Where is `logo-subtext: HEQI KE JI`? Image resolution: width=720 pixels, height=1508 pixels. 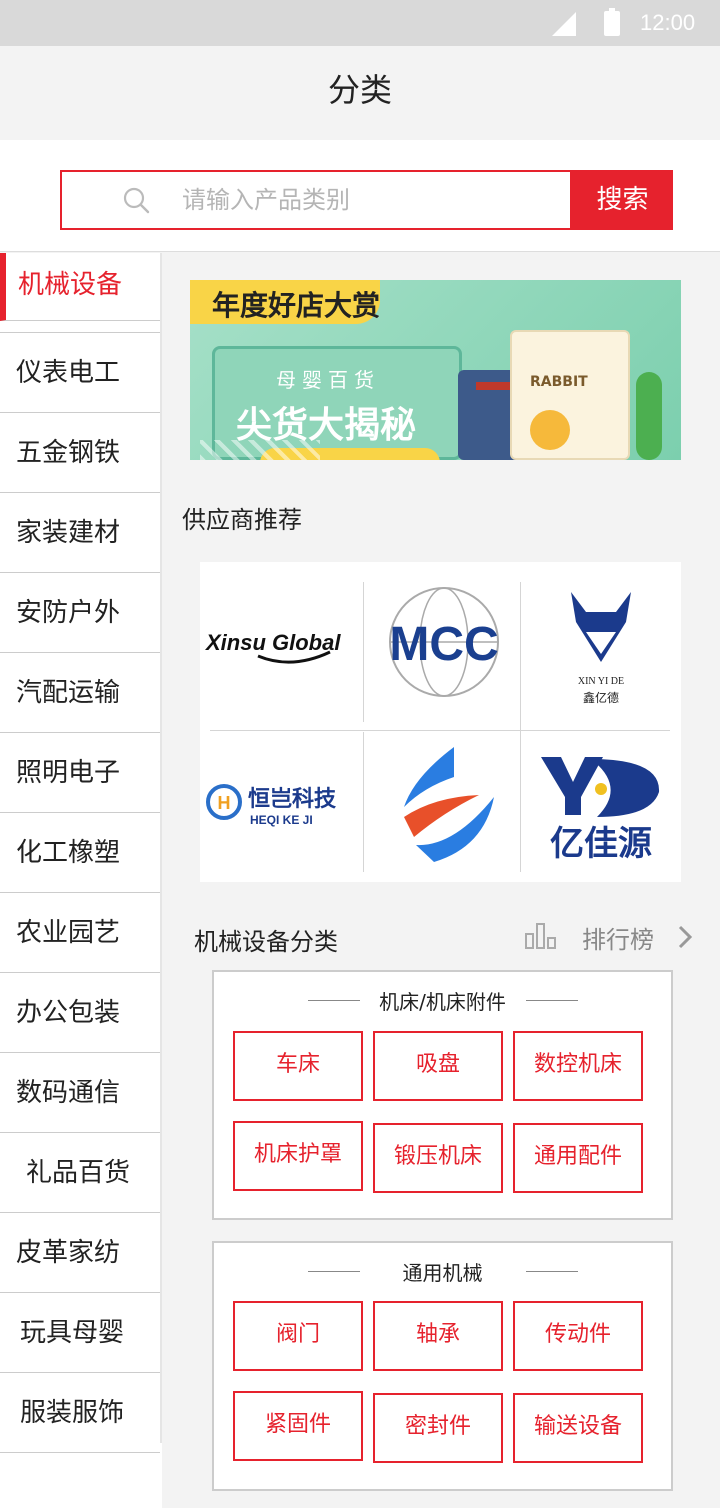 logo-subtext: HEQI KE JI is located at coordinates (281, 820).